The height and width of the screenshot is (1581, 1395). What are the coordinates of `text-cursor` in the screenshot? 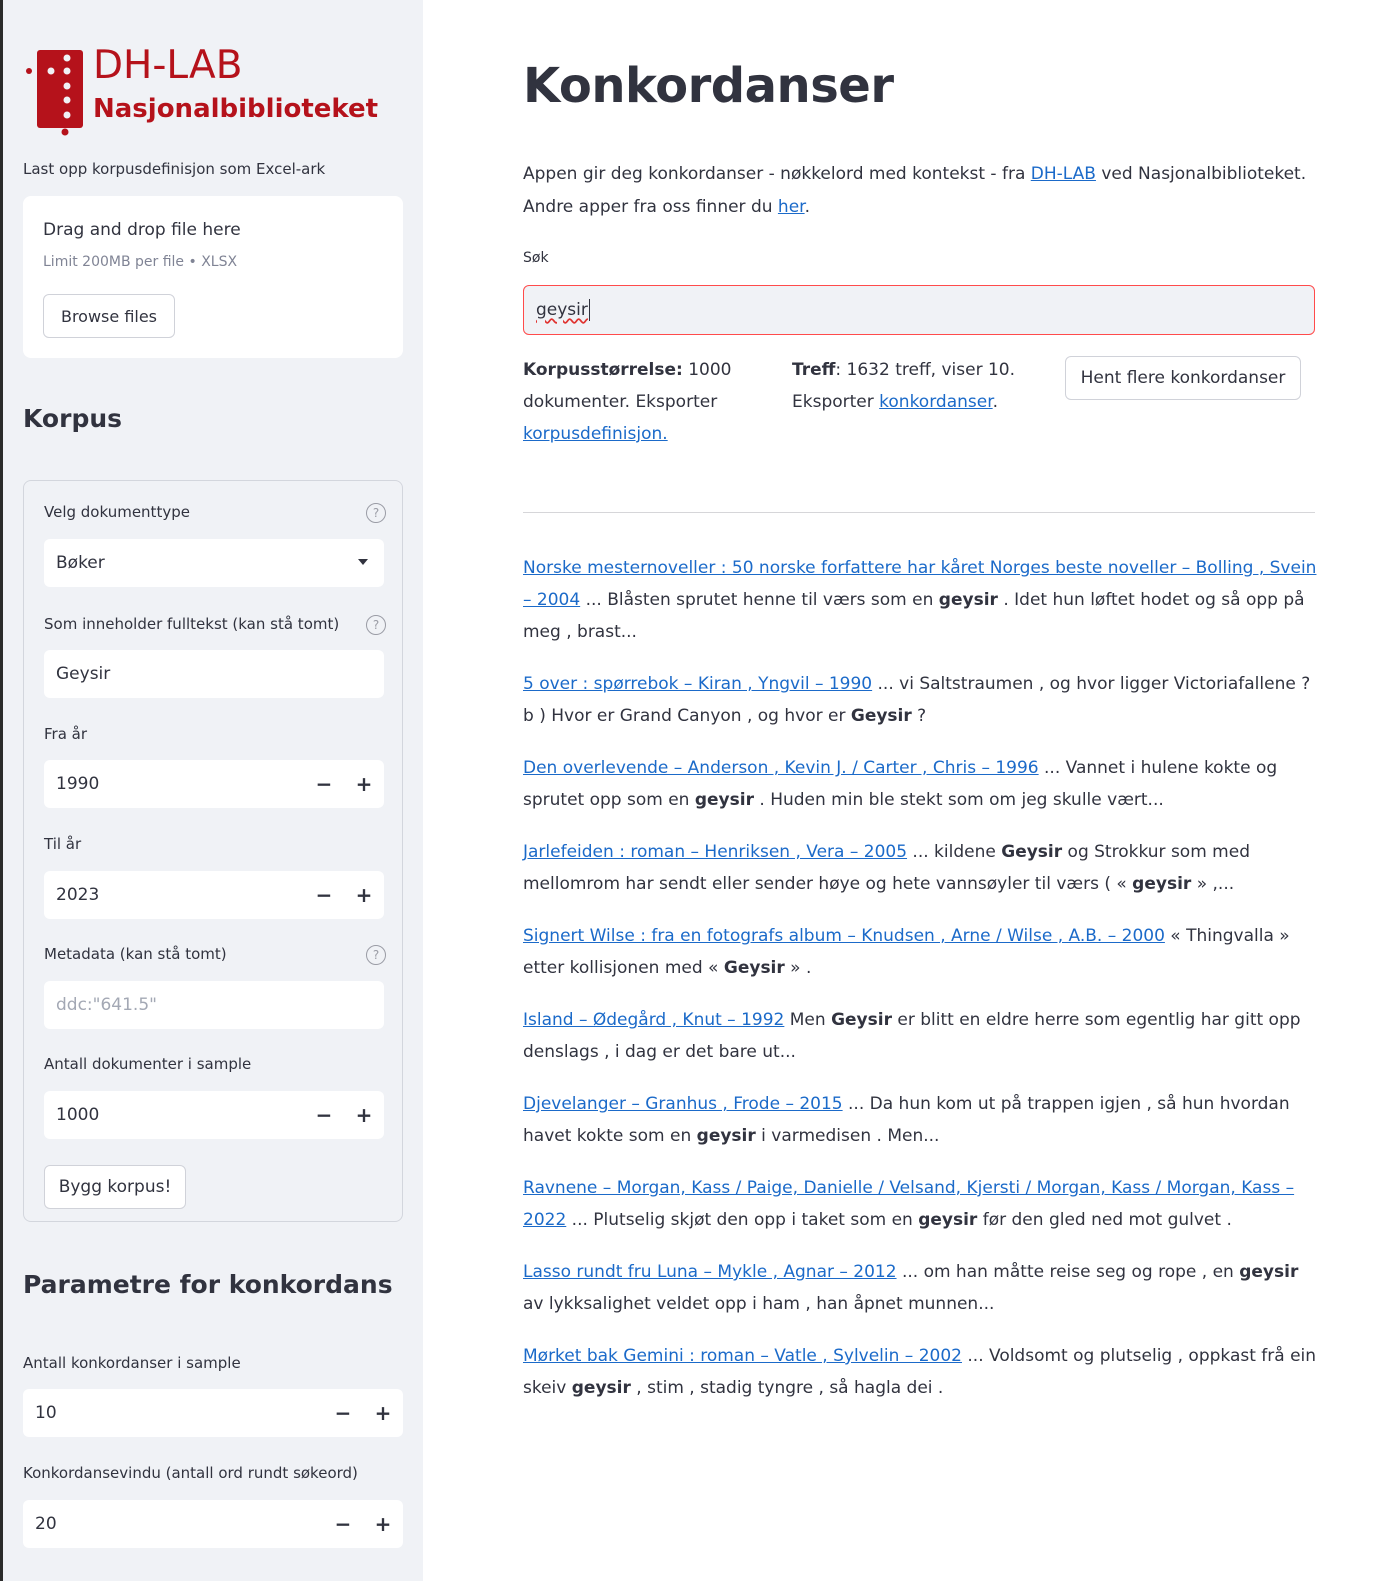 It's located at (589, 310).